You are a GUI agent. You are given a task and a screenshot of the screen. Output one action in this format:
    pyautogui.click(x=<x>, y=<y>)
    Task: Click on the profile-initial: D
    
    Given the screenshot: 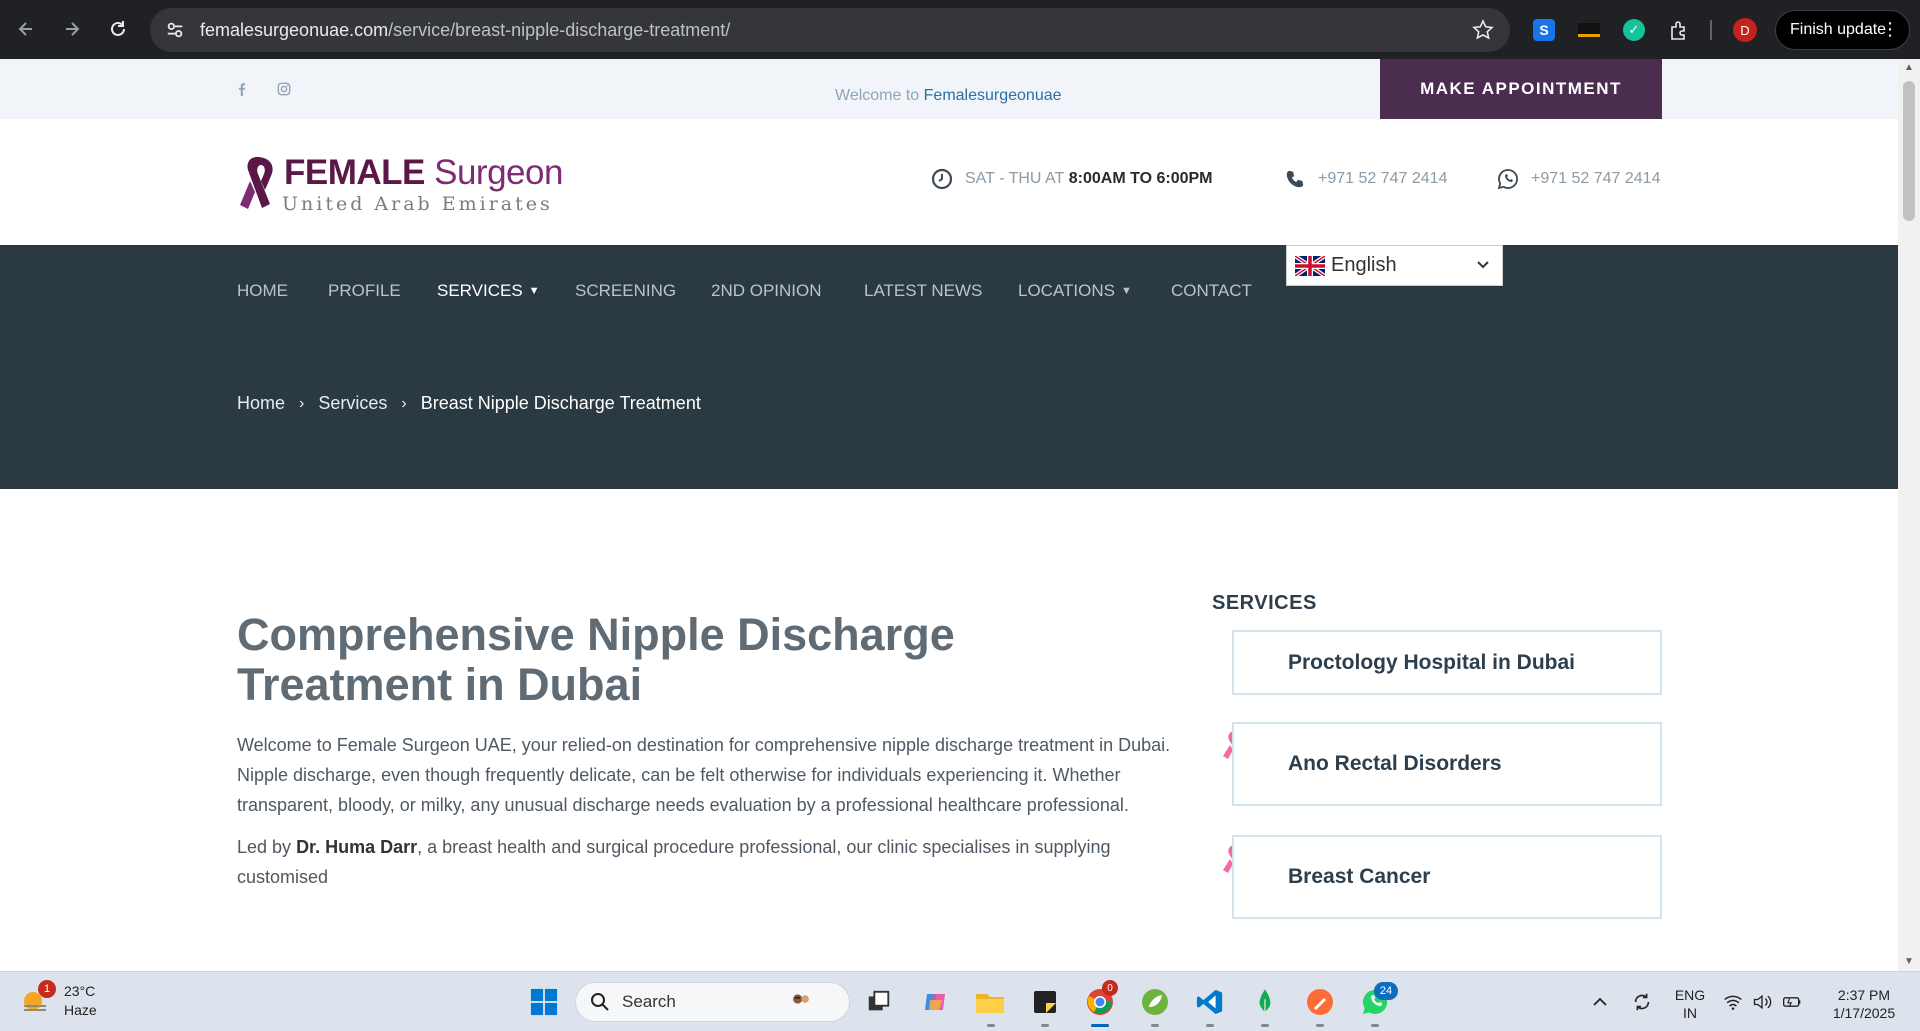 What is the action you would take?
    pyautogui.click(x=1745, y=30)
    